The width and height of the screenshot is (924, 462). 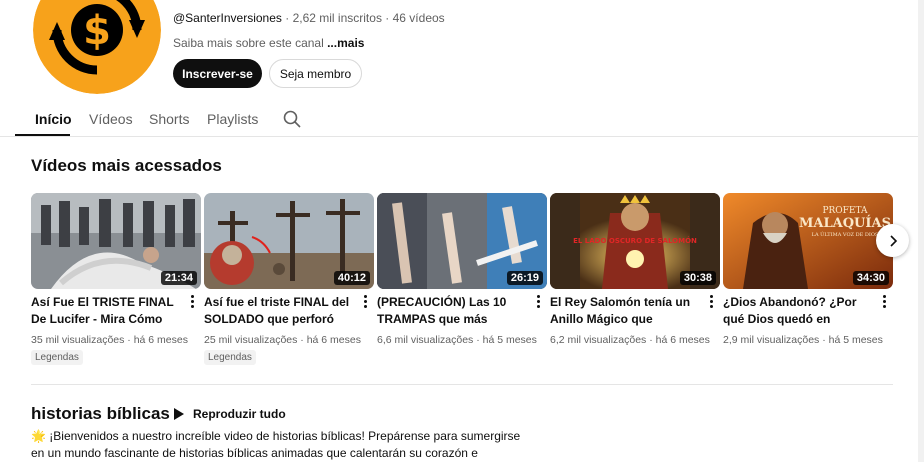 What do you see at coordinates (42, 135) in the screenshot?
I see `active-tab-indicator` at bounding box center [42, 135].